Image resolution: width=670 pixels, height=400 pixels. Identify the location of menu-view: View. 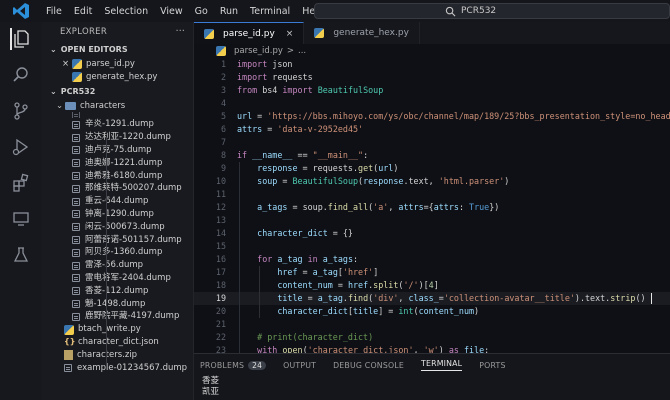
(171, 11).